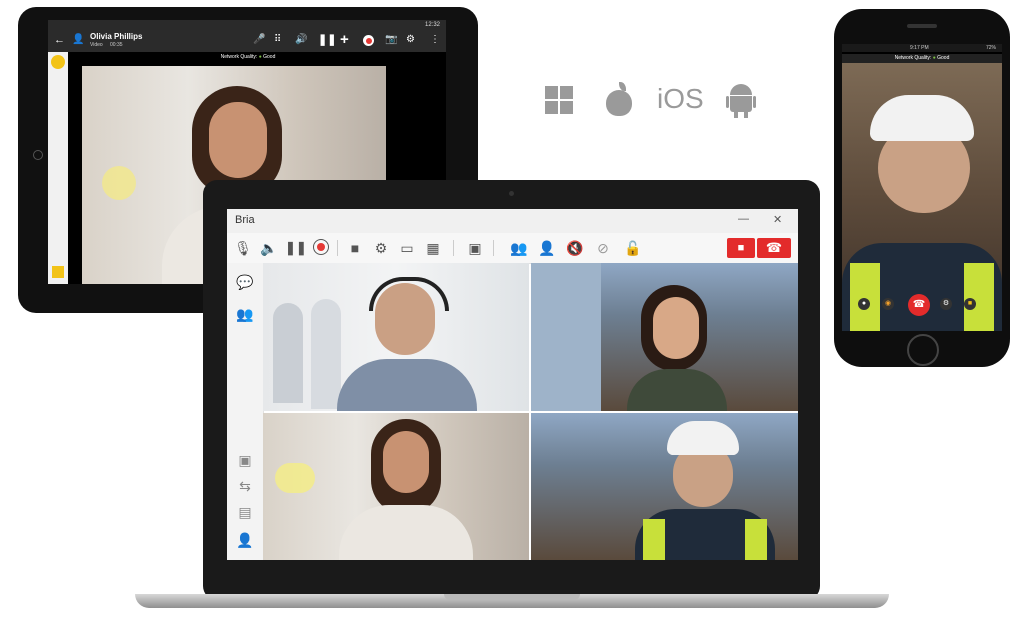 The image size is (1024, 628). Describe the element at coordinates (970, 304) in the screenshot. I see `phone-participants-icon: ■` at that location.